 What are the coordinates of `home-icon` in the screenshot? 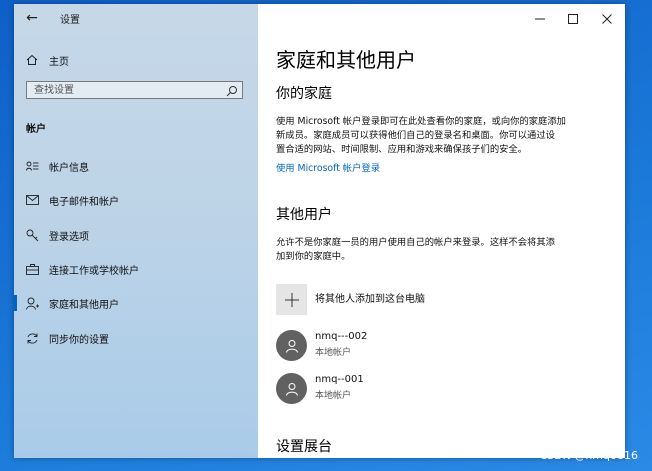 It's located at (32, 60).